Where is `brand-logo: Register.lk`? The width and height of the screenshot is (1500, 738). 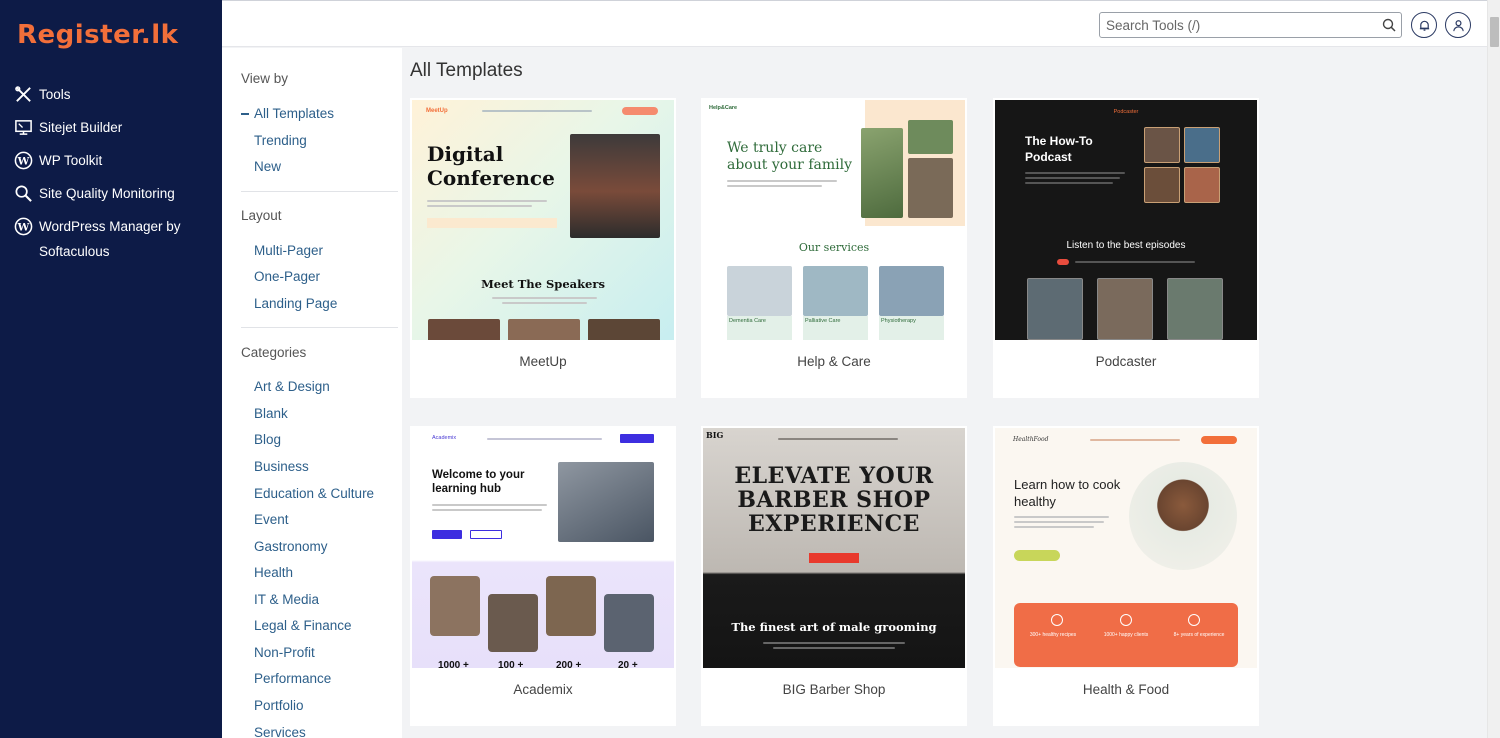
brand-logo: Register.lk is located at coordinates (97, 35).